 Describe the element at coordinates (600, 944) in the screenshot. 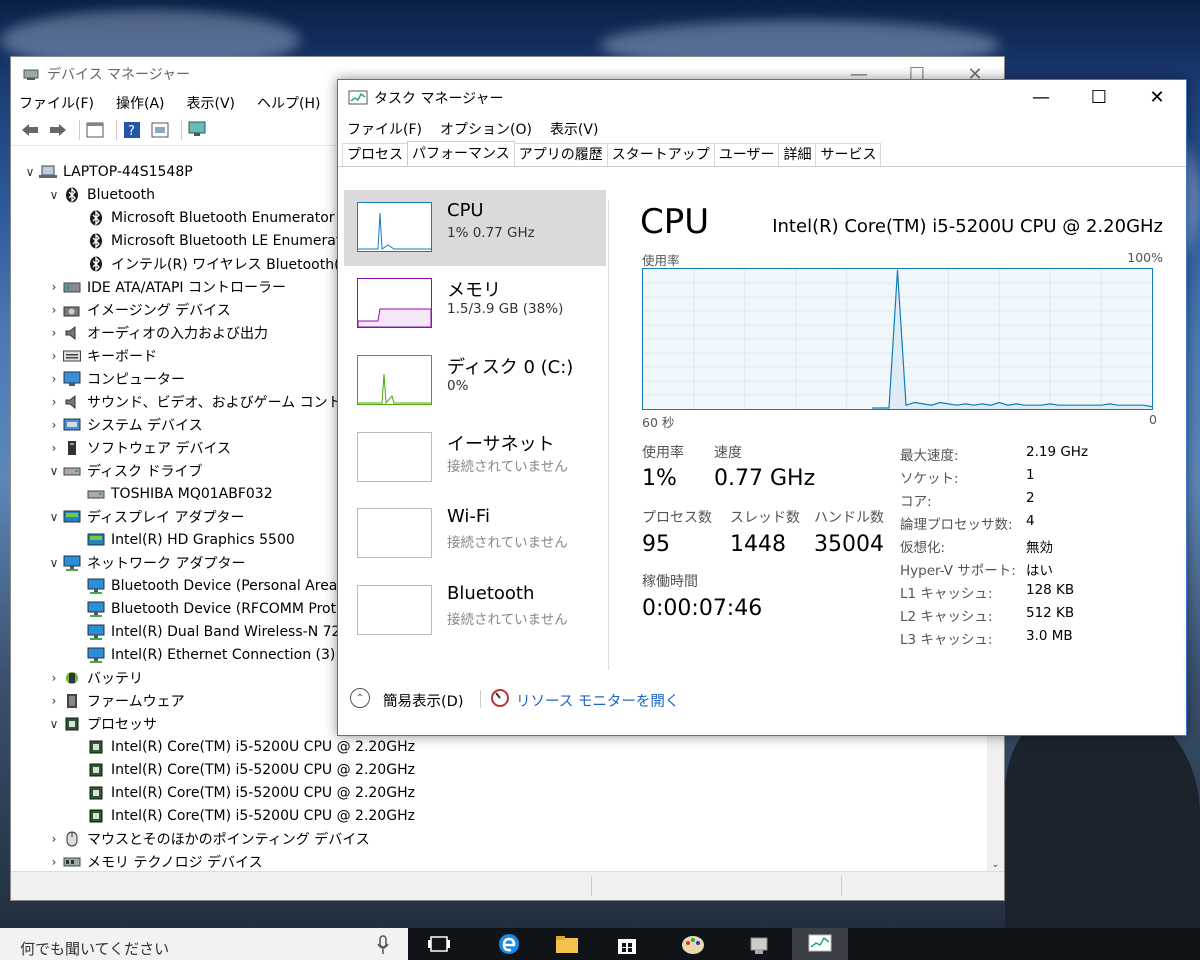

I see `taskbar: 何でも聞いてください` at that location.